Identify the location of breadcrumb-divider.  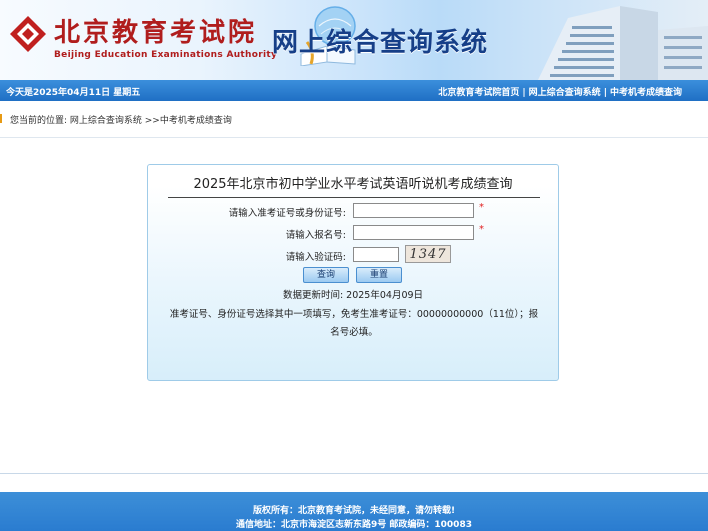
(354, 137).